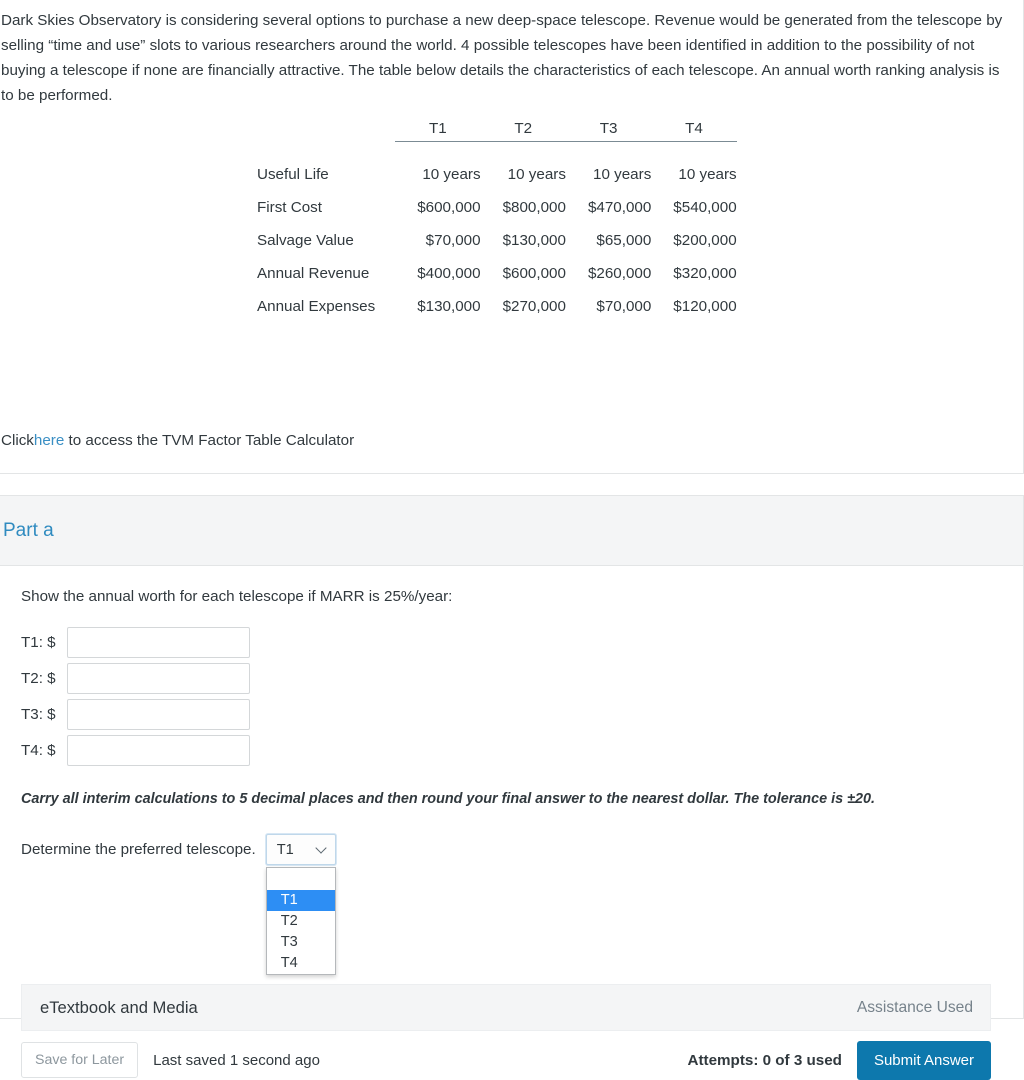  I want to click on answer-input-t2, so click(158, 678).